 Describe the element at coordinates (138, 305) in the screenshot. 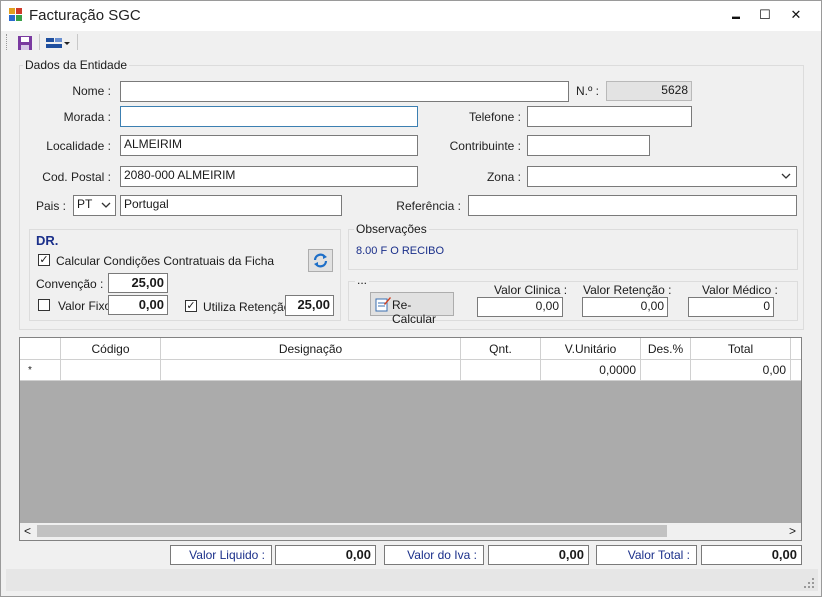

I see `valorfixo-input: 0,00` at that location.